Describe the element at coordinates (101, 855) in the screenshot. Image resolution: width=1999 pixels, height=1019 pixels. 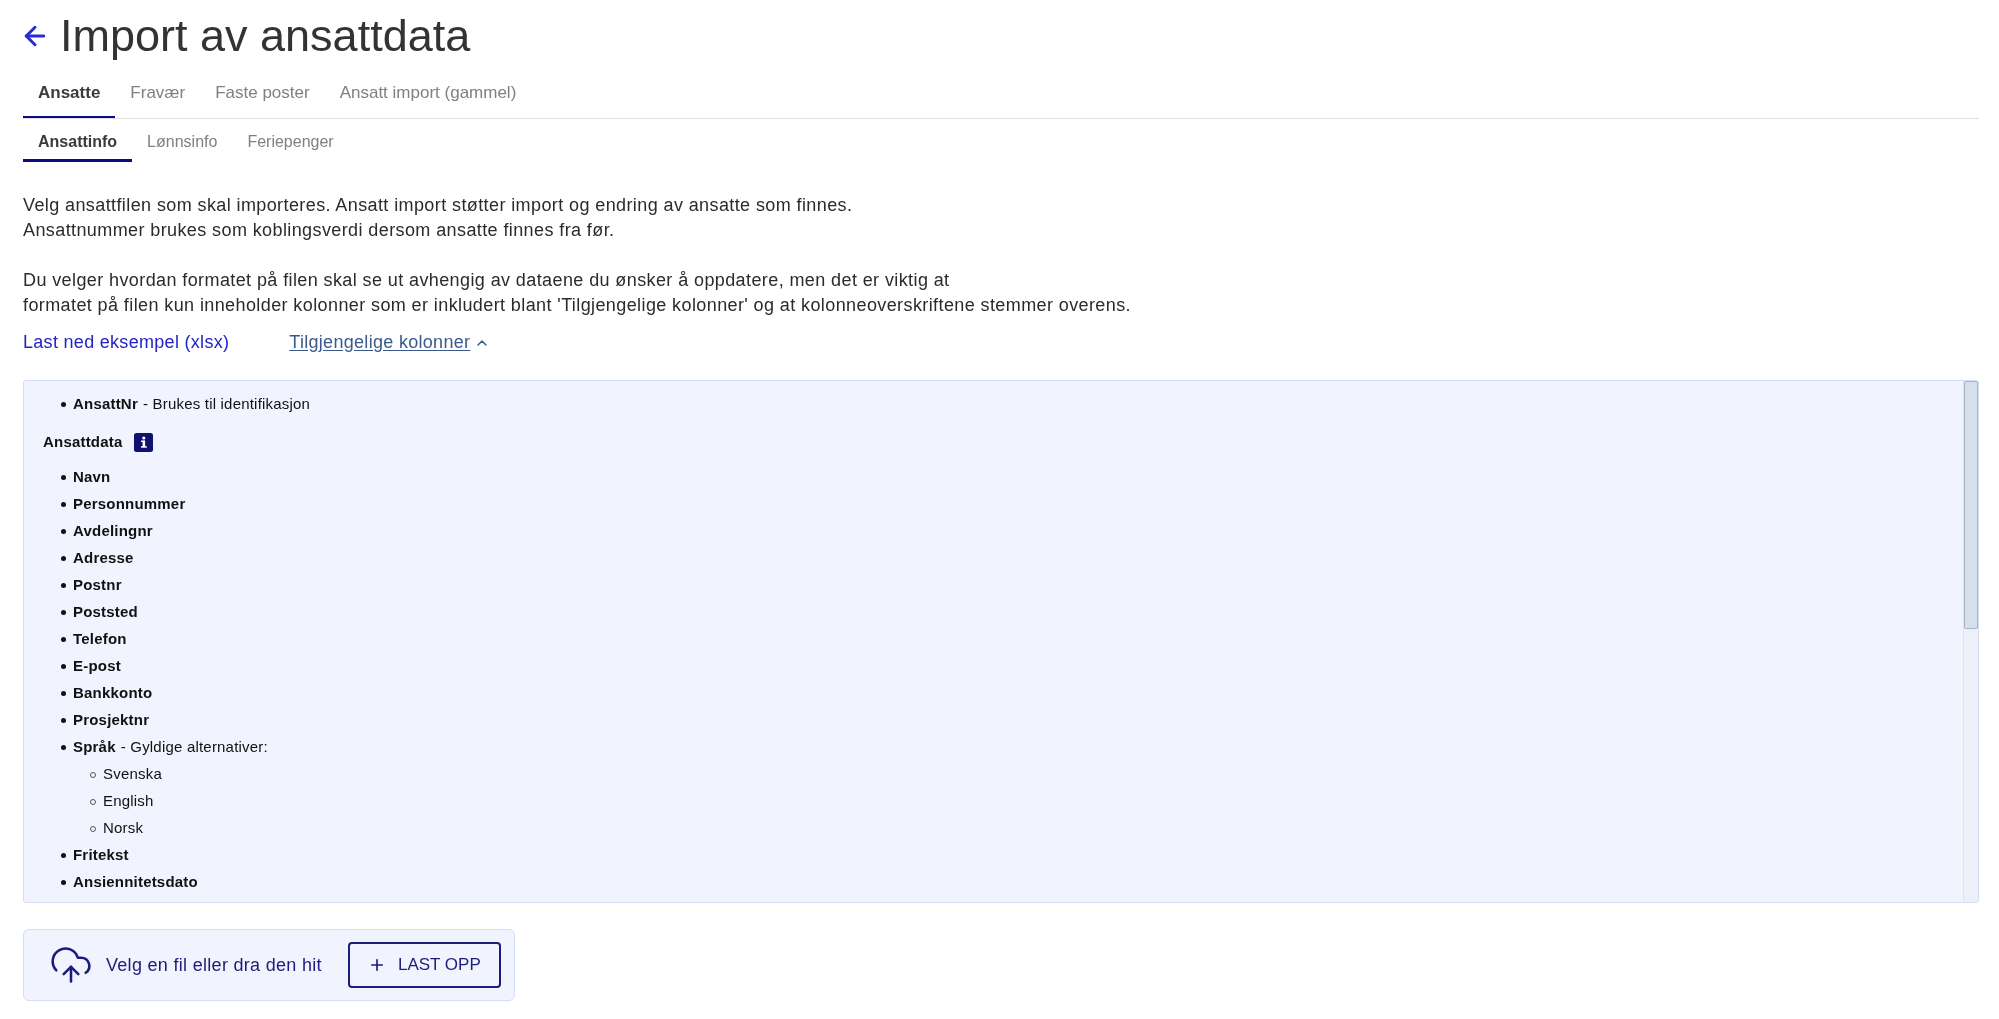
I see `column-name: Fritekst` at that location.